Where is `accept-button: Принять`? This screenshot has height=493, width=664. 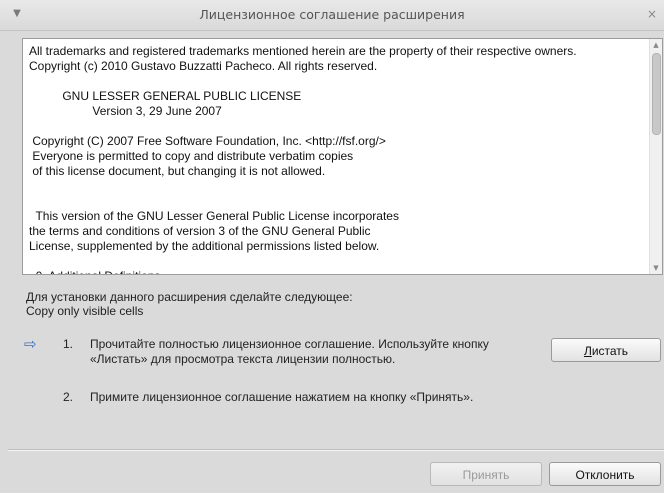 accept-button: Принять is located at coordinates (486, 474).